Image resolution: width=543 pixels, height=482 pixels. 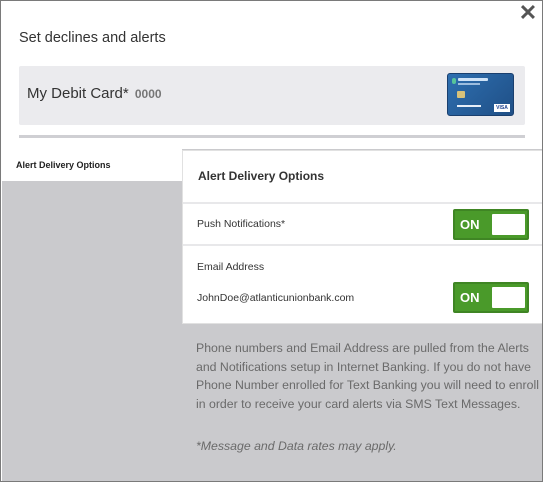 I want to click on modal-title: Set declines and alerts, so click(x=92, y=38).